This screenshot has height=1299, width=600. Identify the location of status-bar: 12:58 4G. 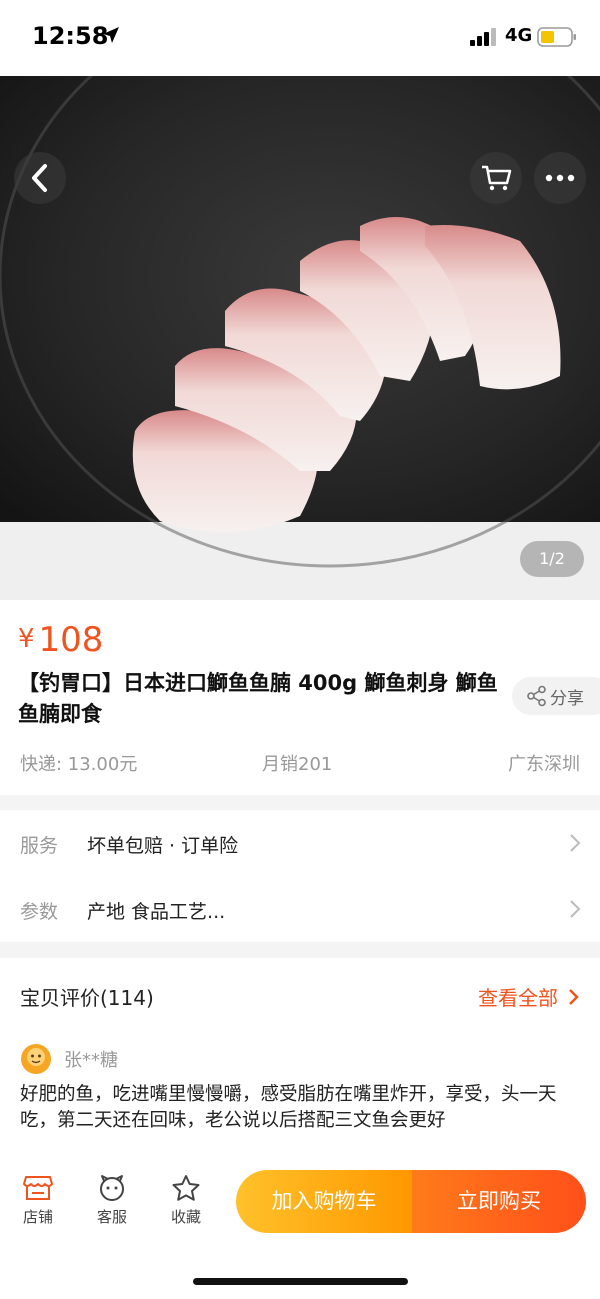
(300, 38).